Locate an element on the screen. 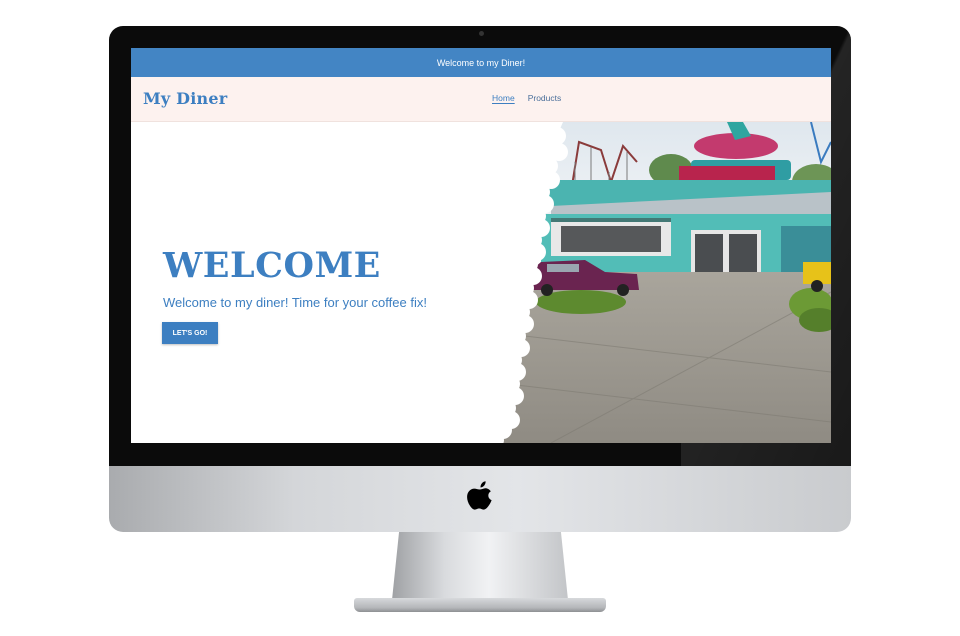  camera-icon is located at coordinates (481, 33).